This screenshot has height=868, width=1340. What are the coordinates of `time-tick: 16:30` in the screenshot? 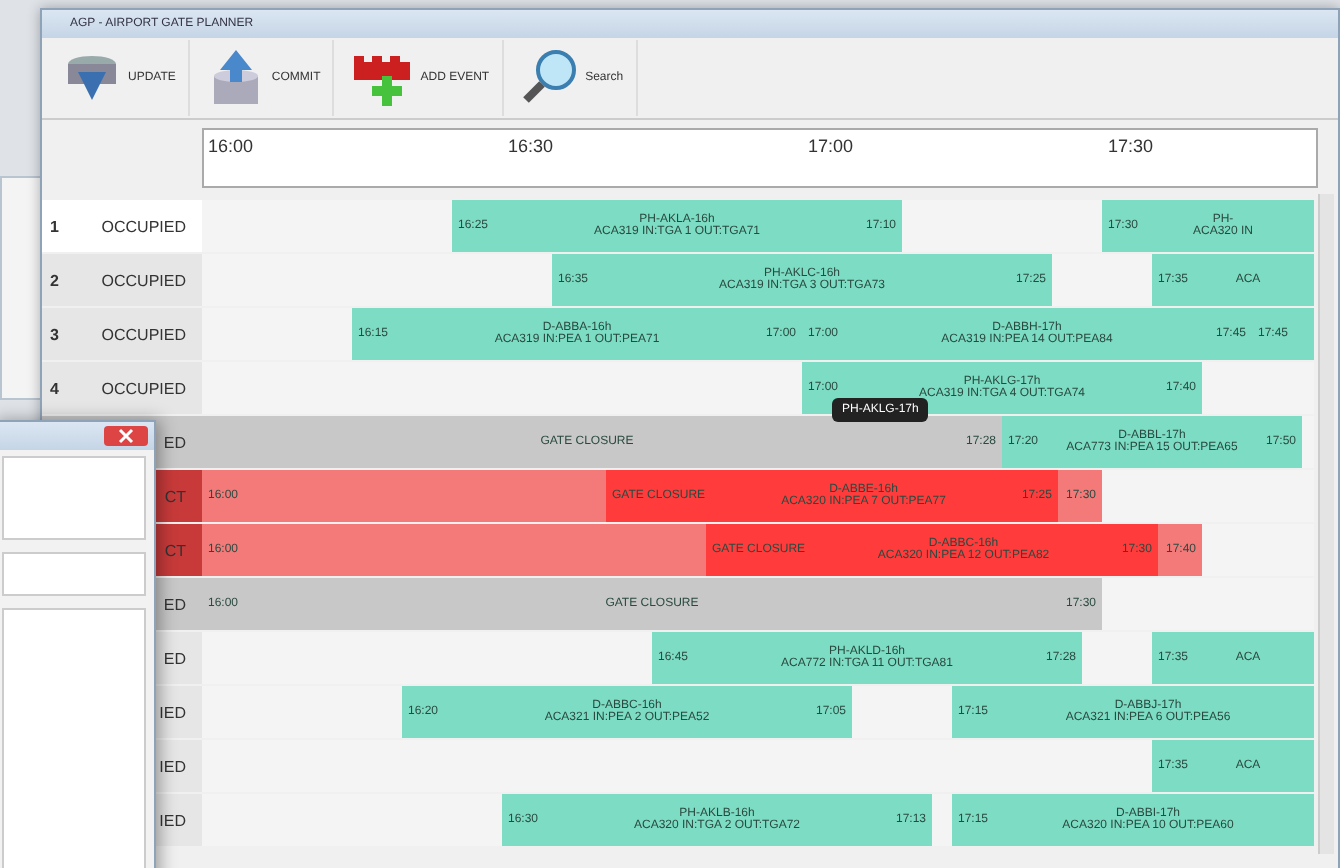 It's located at (531, 146).